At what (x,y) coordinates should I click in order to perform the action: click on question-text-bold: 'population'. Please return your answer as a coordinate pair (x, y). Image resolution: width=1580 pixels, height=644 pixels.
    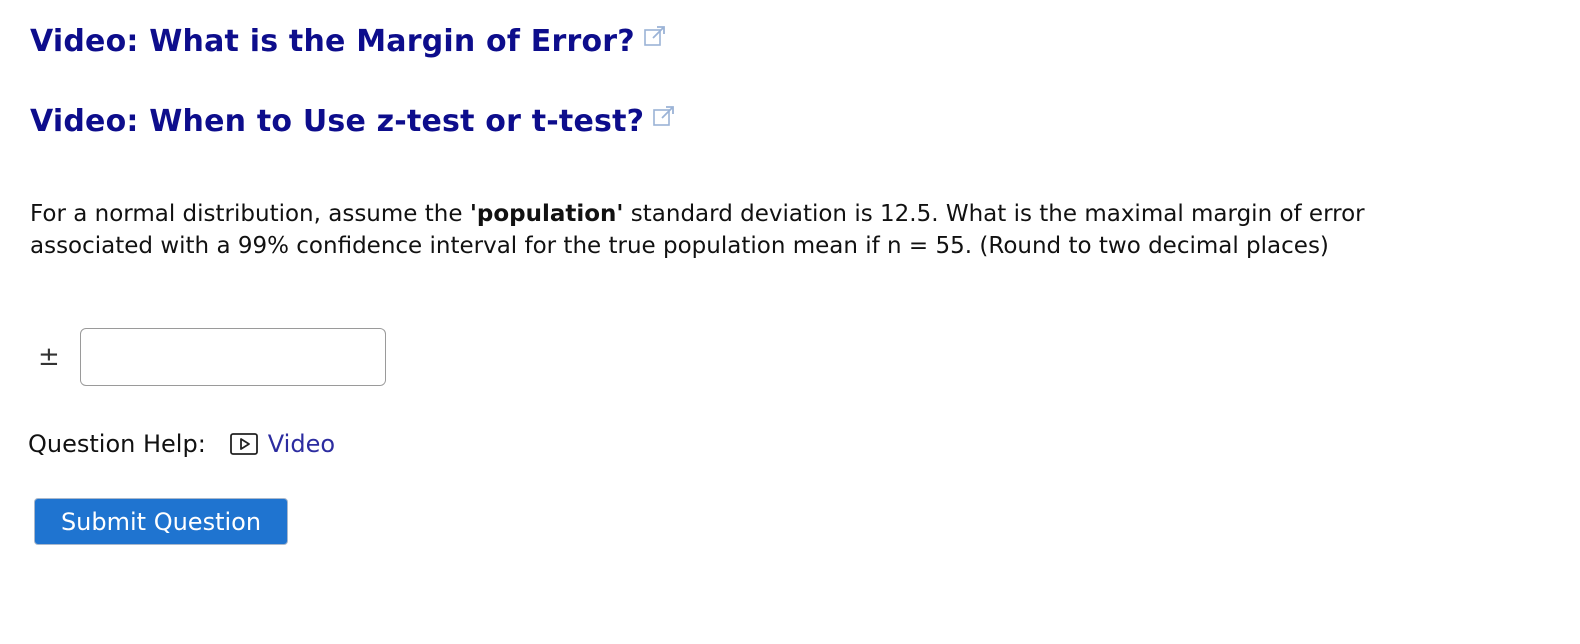
    Looking at the image, I should click on (546, 214).